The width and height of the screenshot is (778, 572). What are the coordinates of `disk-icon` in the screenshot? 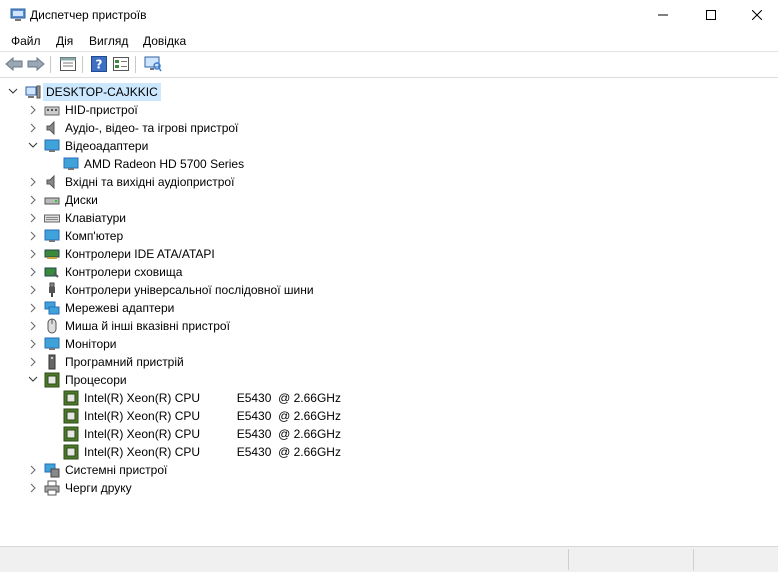 It's located at (52, 201).